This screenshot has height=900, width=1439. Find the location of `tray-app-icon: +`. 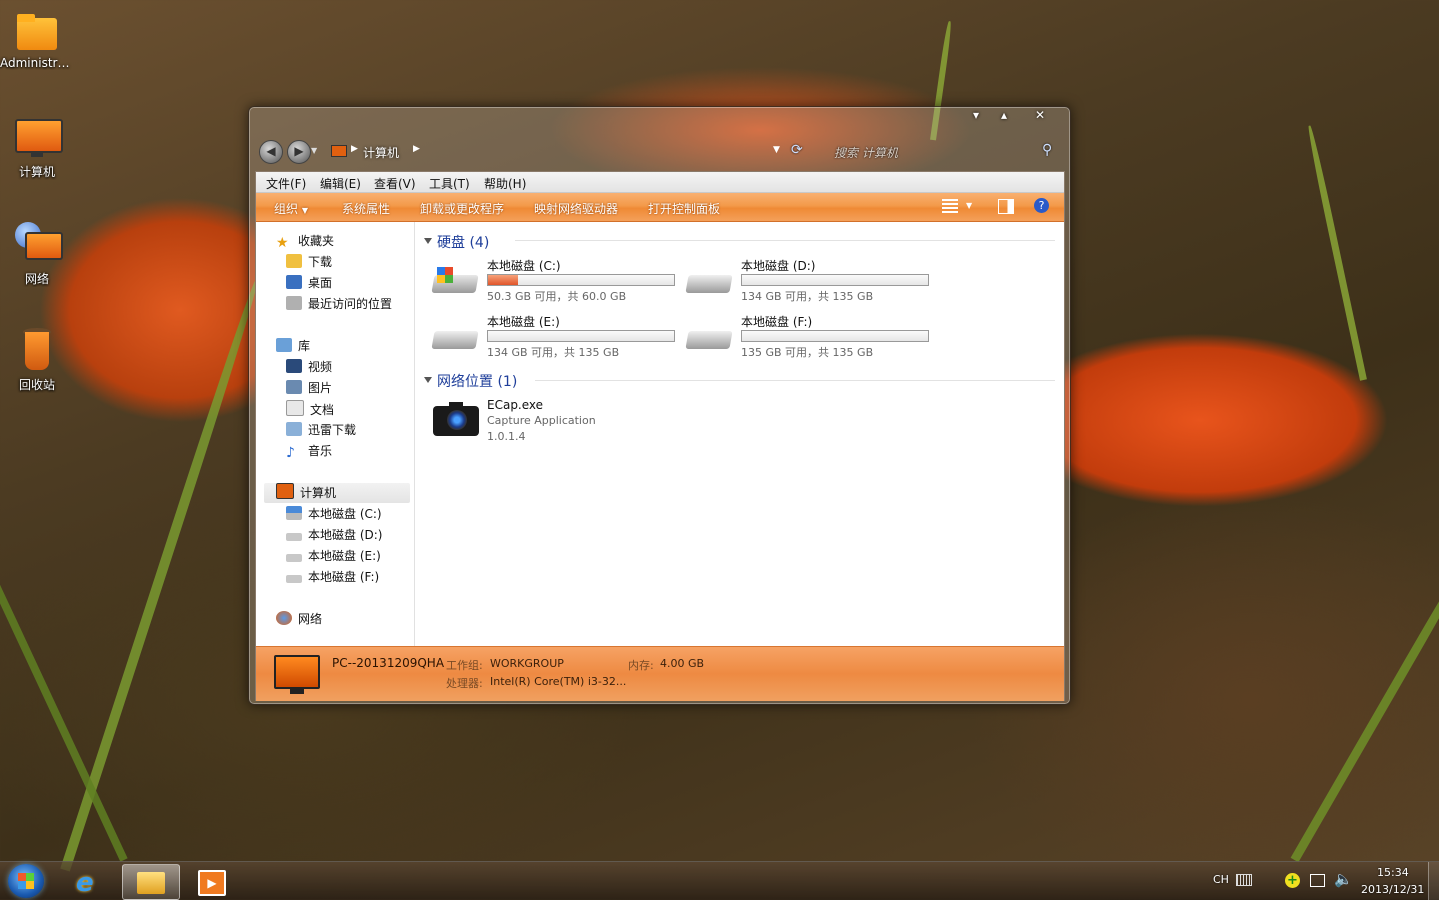

tray-app-icon: + is located at coordinates (1292, 880).